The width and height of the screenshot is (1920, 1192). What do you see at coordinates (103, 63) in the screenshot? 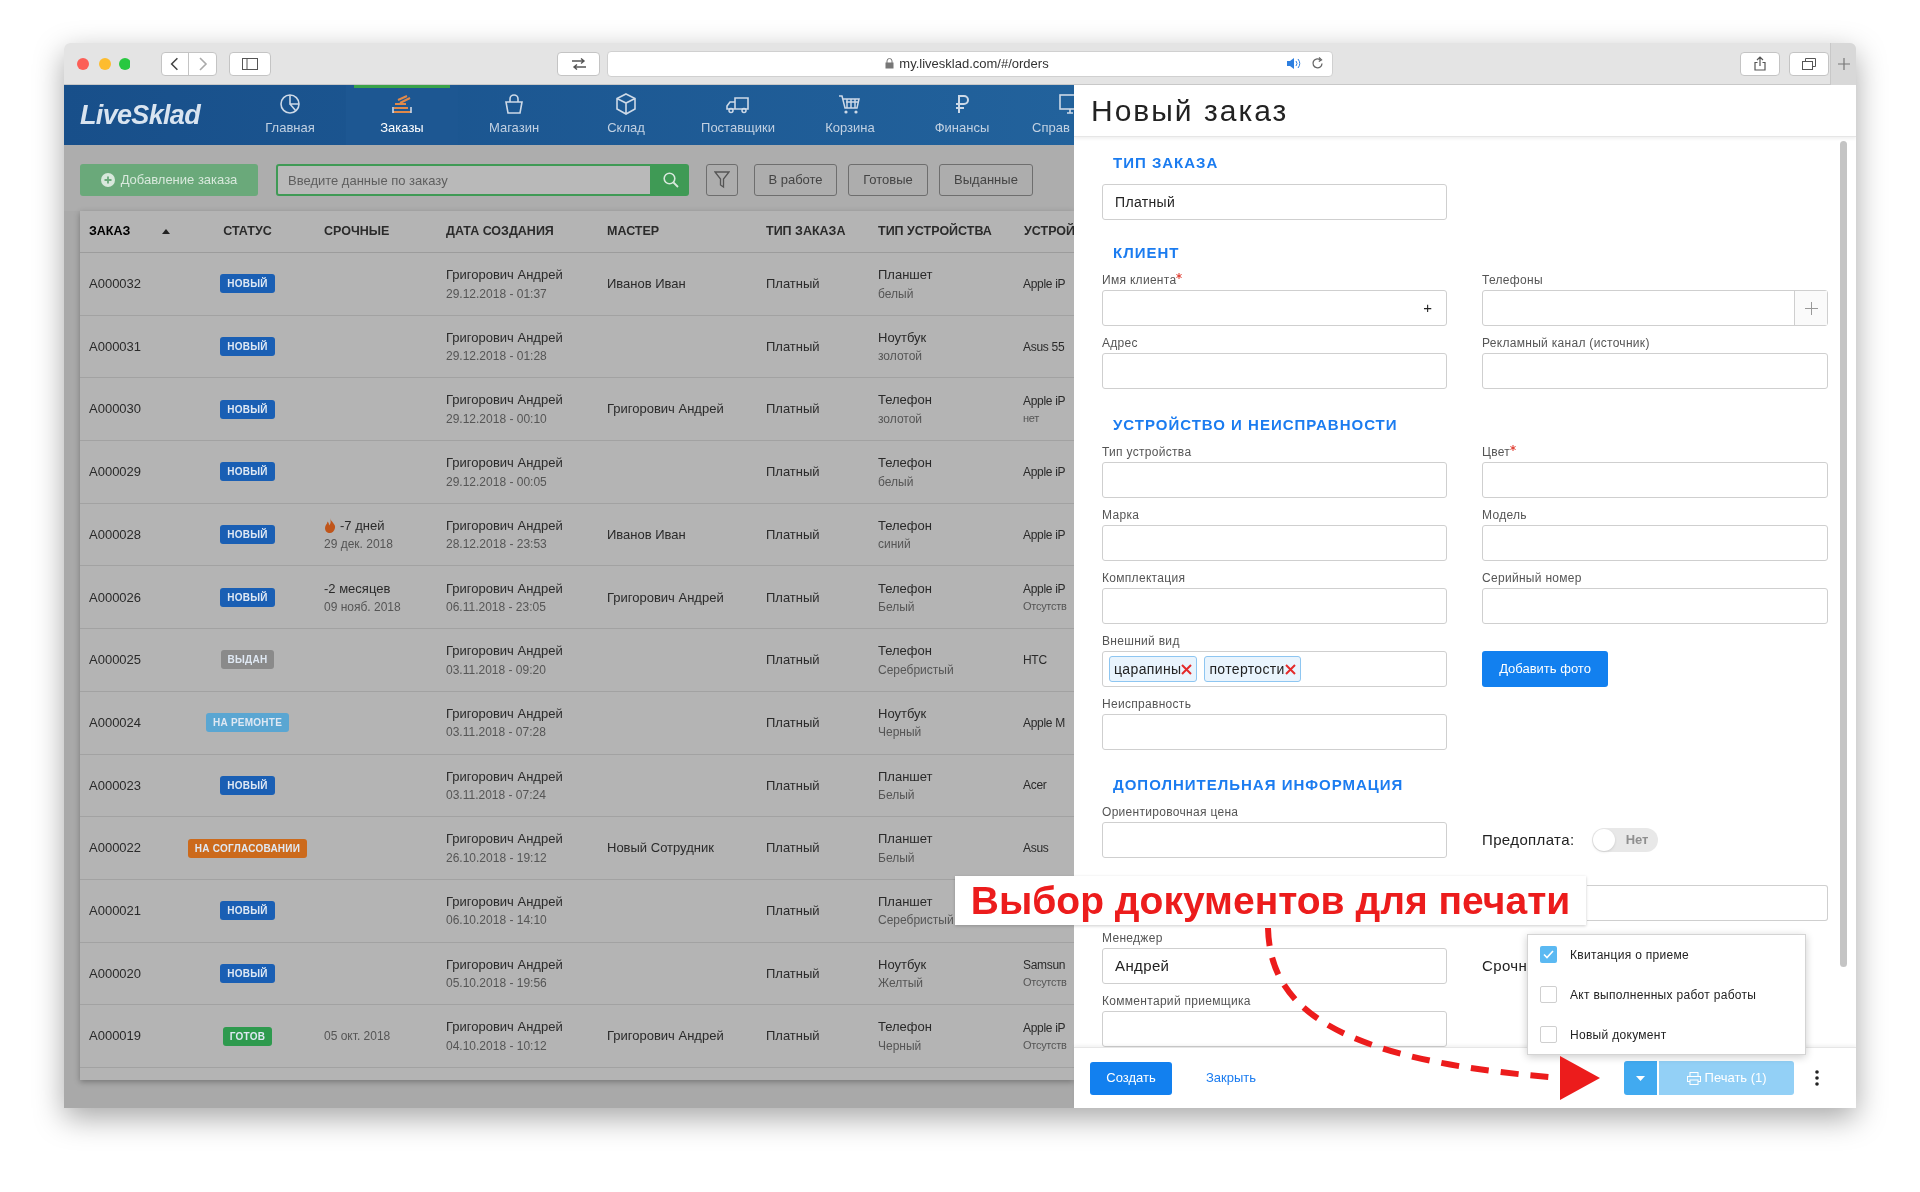
I see `window-controls-icon` at bounding box center [103, 63].